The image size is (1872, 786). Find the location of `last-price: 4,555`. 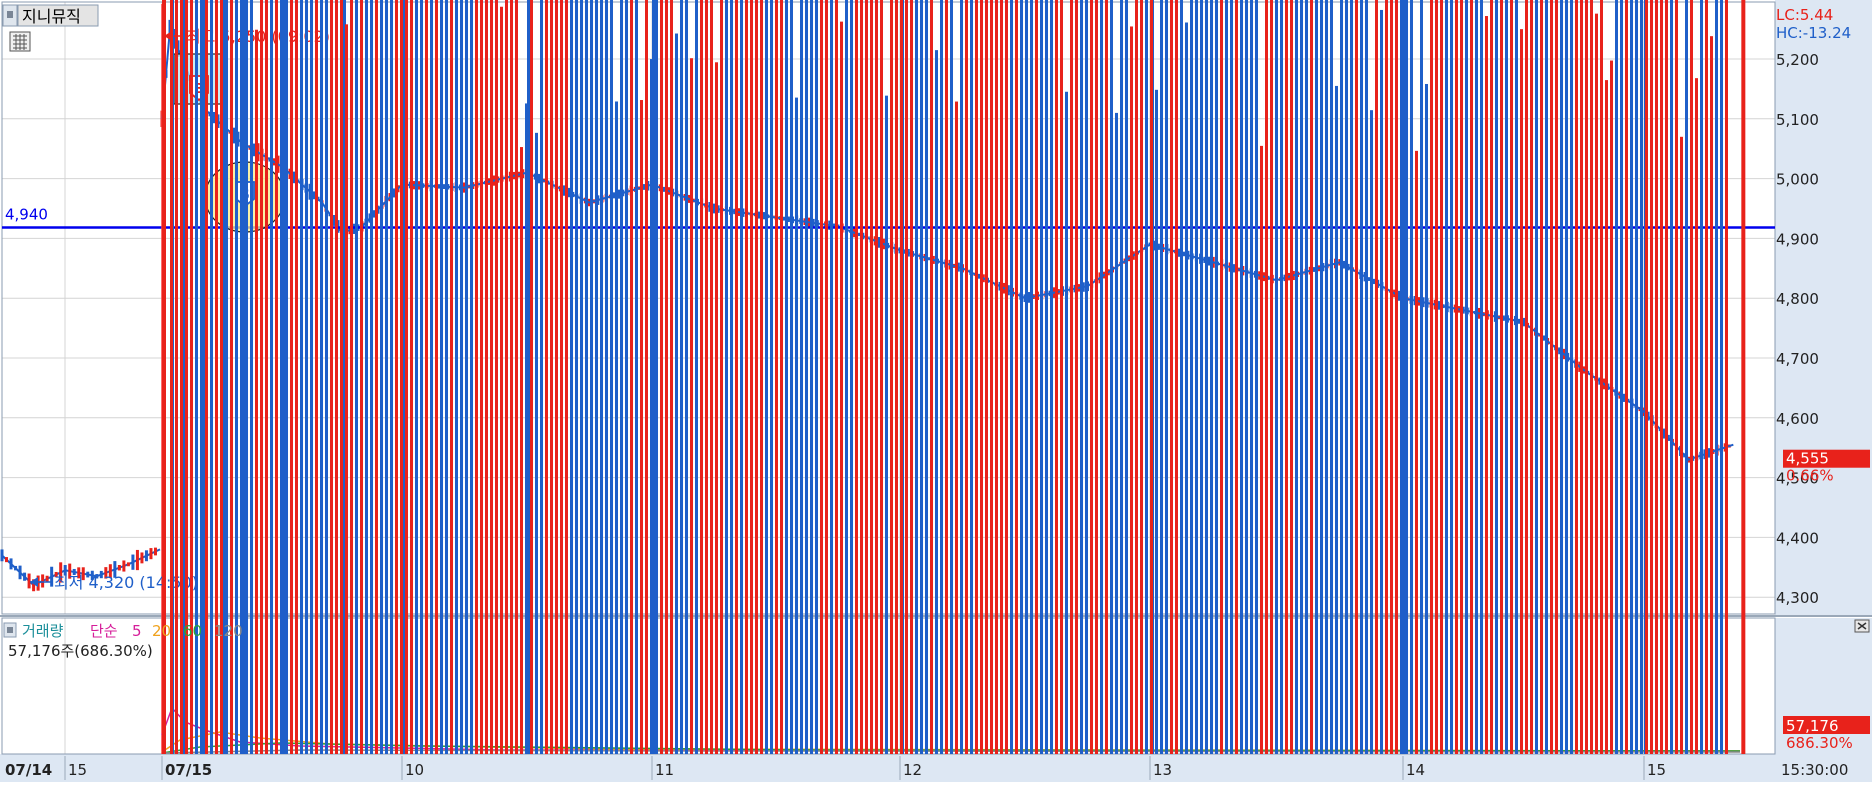

last-price: 4,555 is located at coordinates (1807, 459).